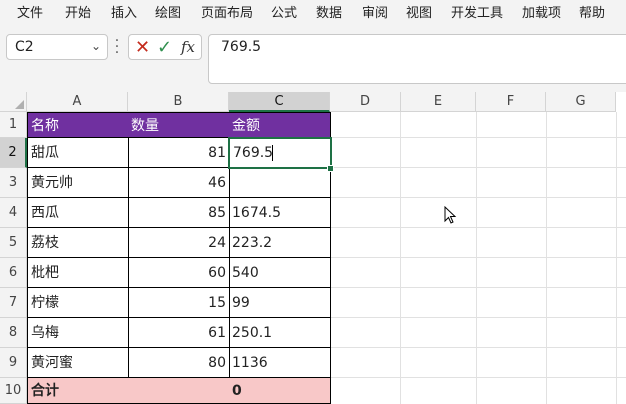  Describe the element at coordinates (78, 213) in the screenshot. I see `table-cell-name: 西瓜` at that location.